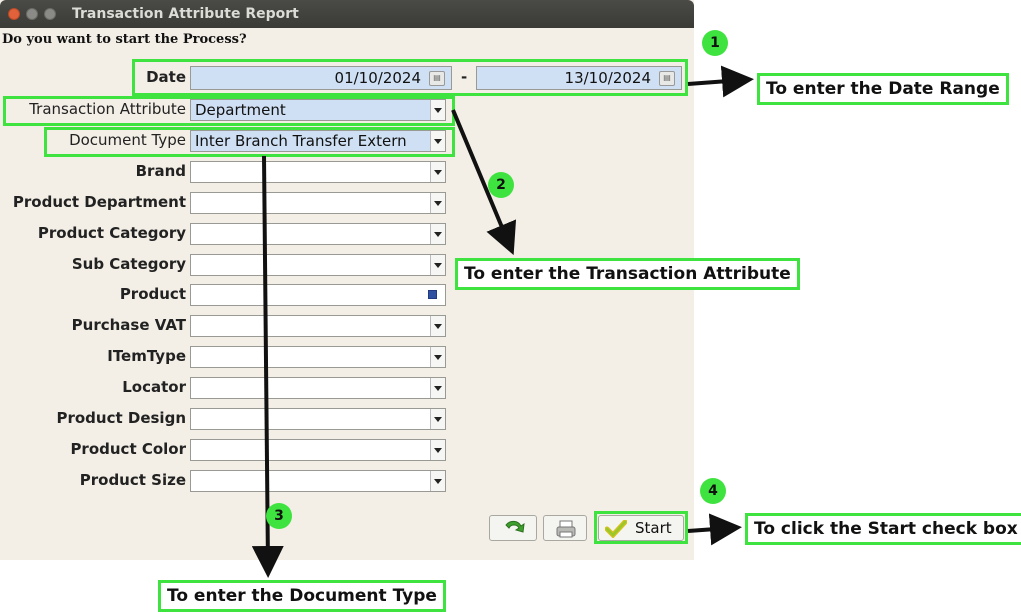  I want to click on step-badge-1: 1, so click(715, 43).